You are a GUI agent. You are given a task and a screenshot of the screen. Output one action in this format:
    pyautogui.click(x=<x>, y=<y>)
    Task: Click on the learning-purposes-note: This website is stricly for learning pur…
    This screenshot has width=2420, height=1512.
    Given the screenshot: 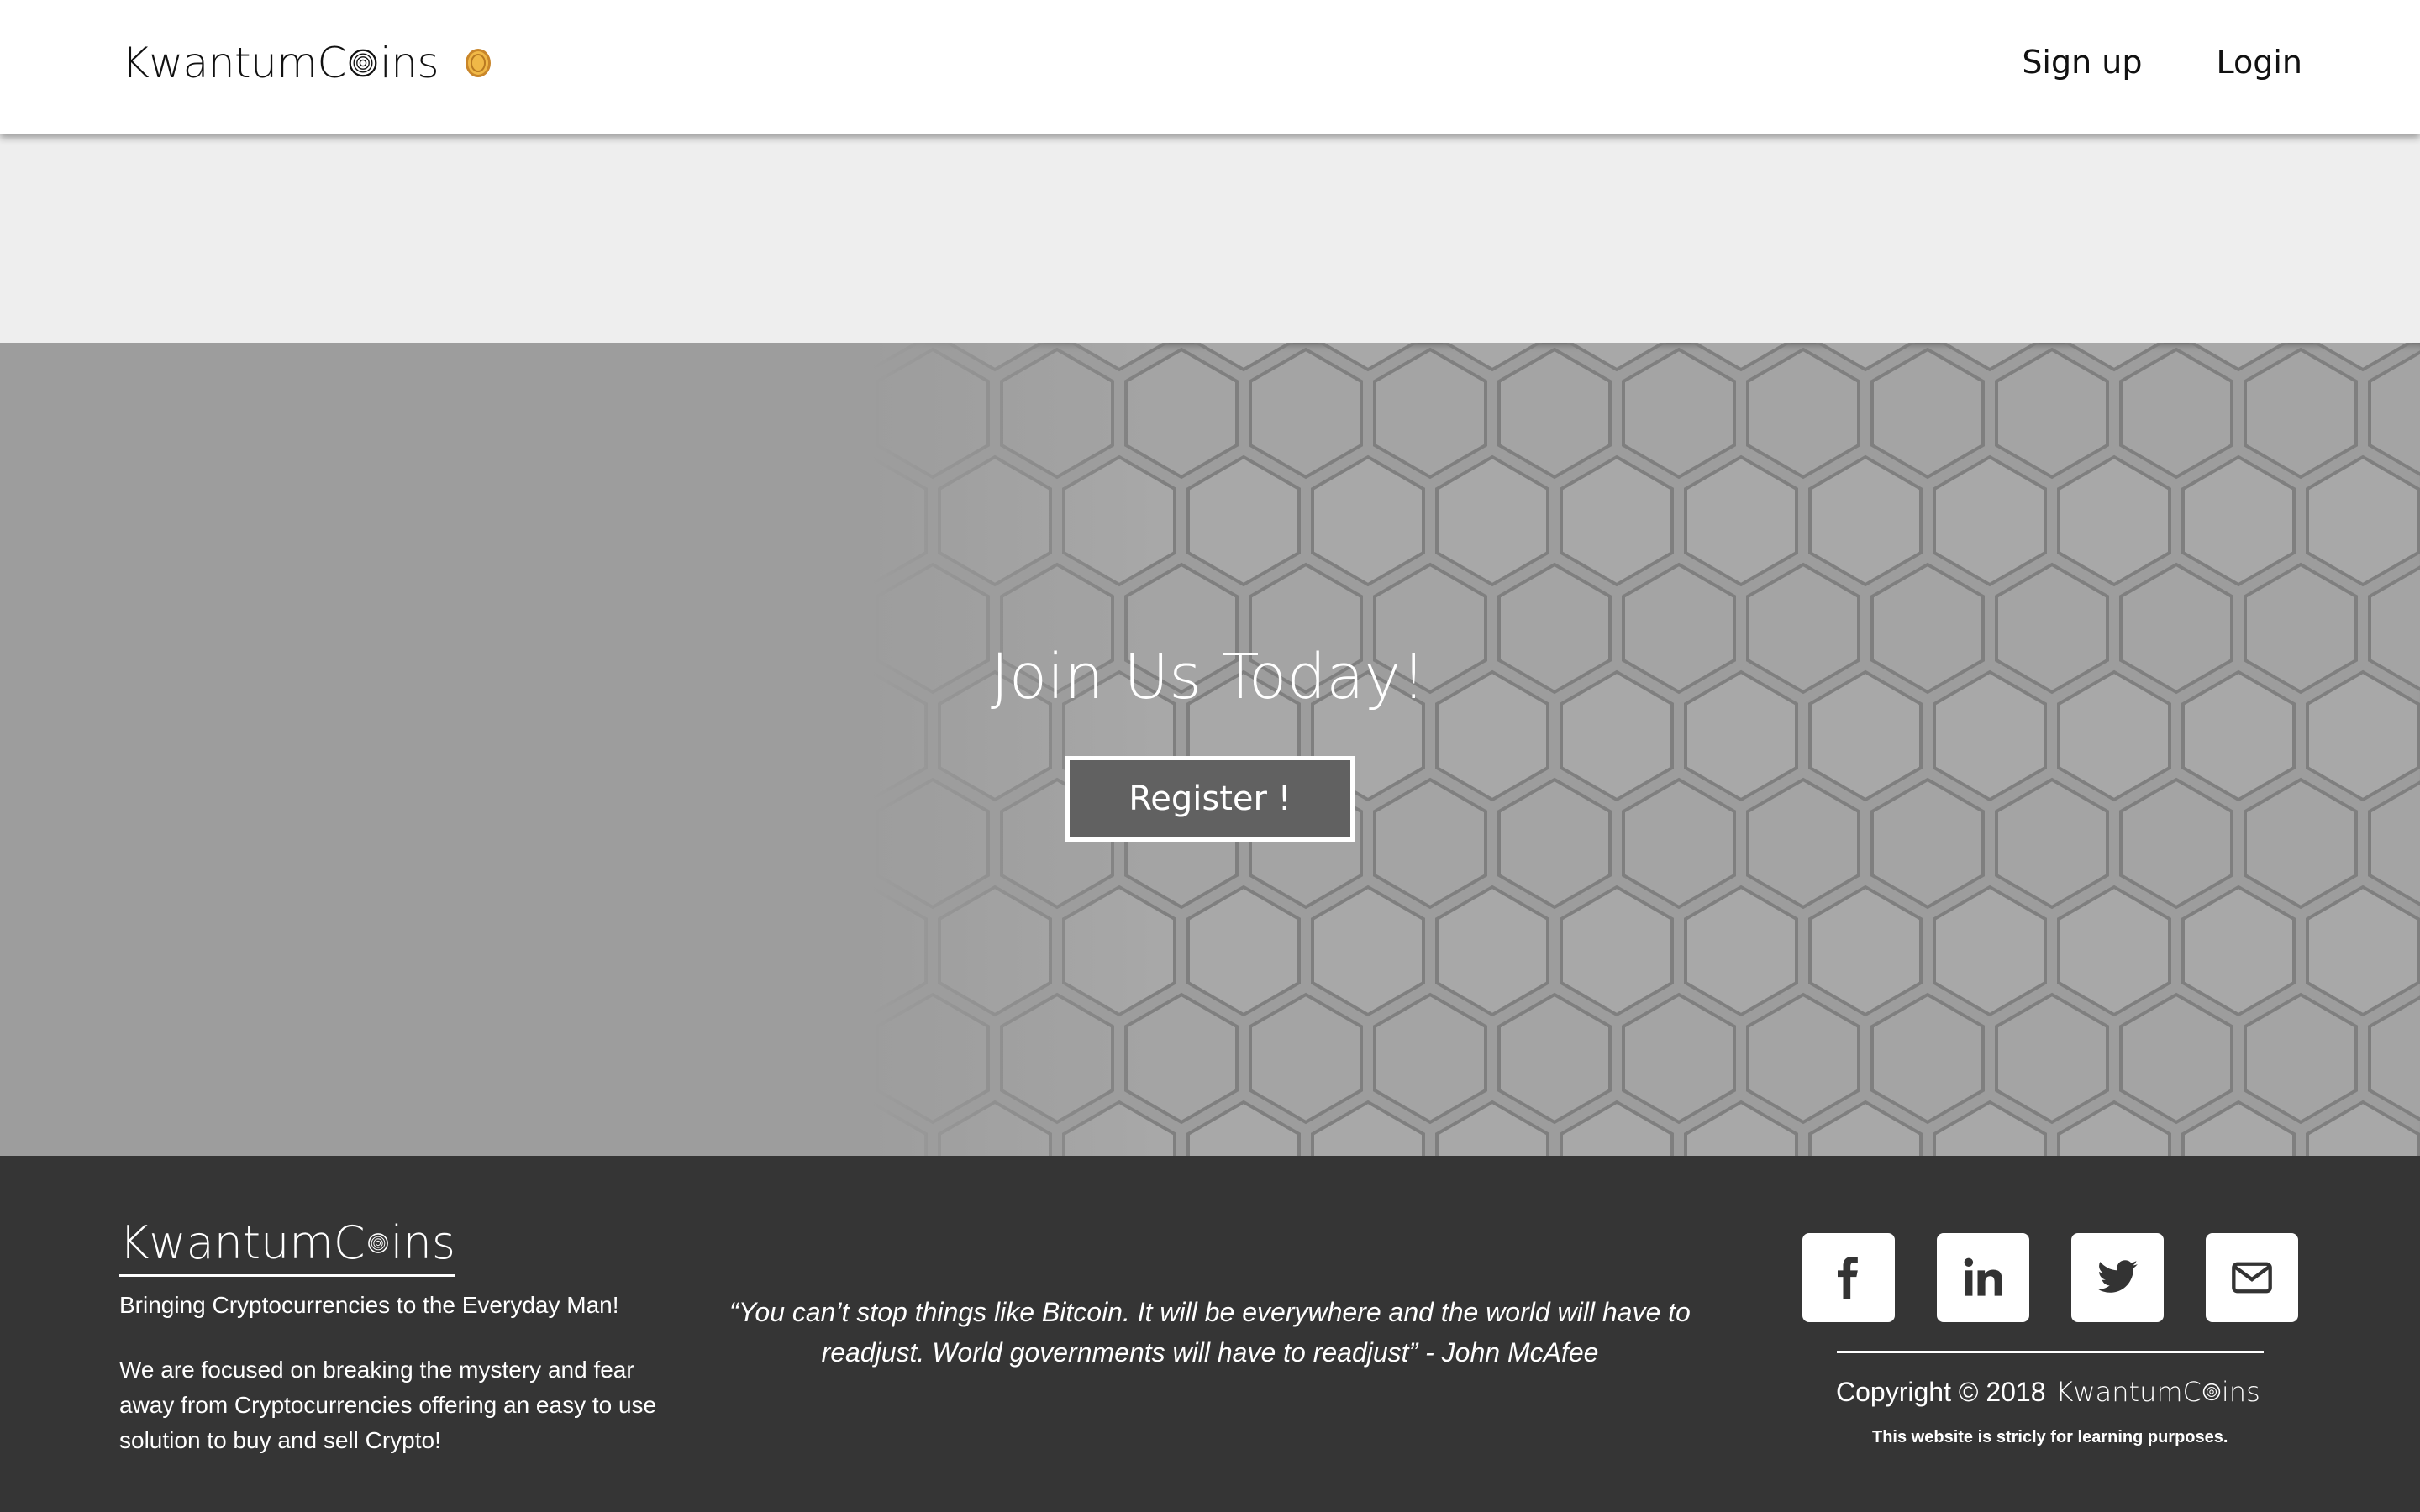 What is the action you would take?
    pyautogui.click(x=2050, y=1437)
    